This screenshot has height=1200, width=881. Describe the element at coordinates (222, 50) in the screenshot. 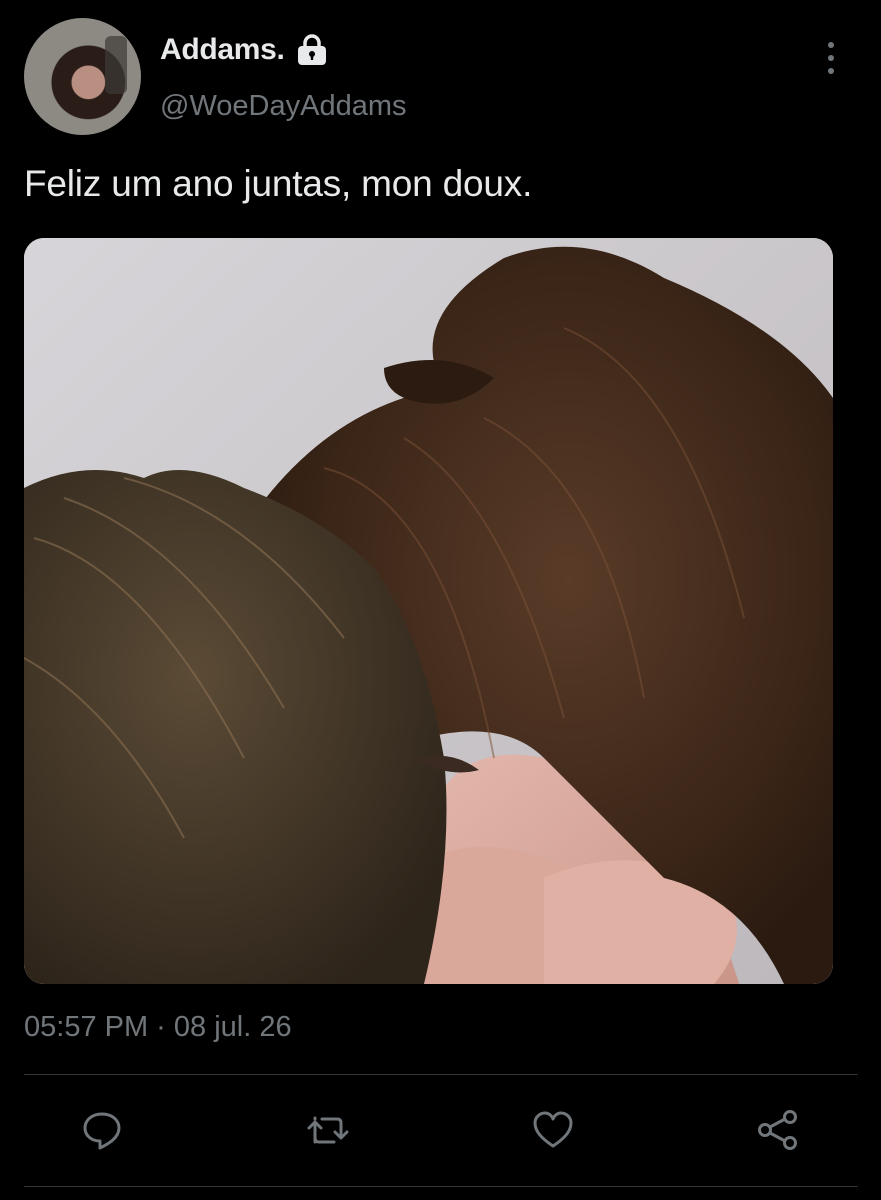

I see `display-name: Addams.` at that location.